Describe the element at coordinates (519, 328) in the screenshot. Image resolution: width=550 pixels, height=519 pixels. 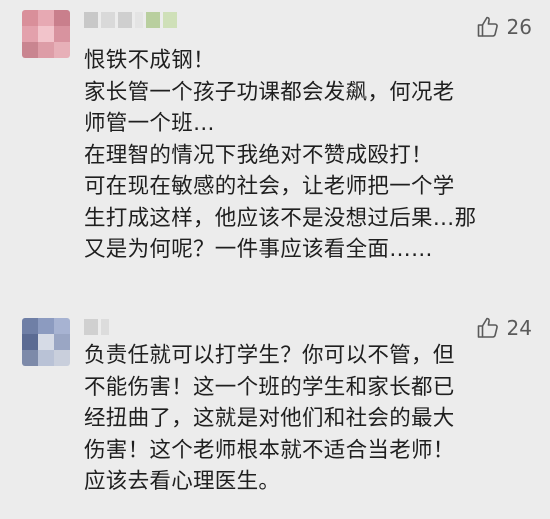
I see `like-count: 24` at that location.